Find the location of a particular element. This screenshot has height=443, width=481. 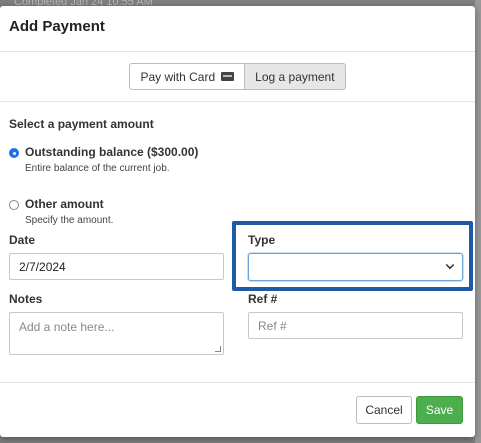

chevron-down-icon is located at coordinates (450, 265).